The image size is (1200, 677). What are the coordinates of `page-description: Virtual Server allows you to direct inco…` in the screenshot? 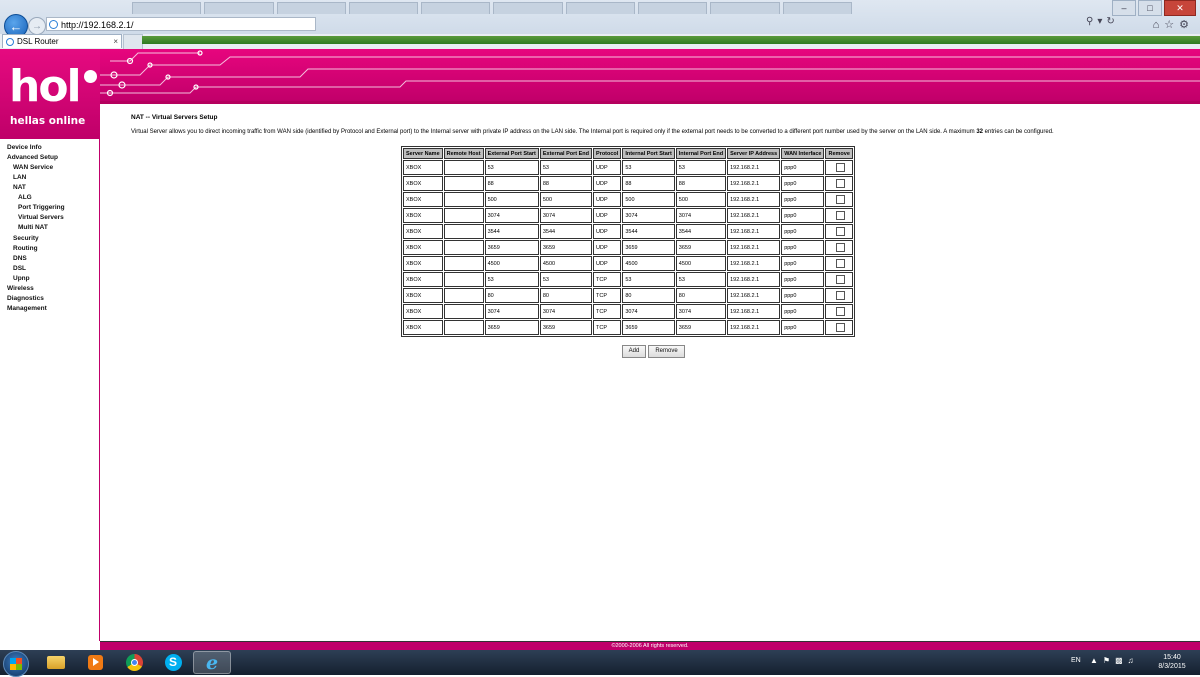 It's located at (631, 132).